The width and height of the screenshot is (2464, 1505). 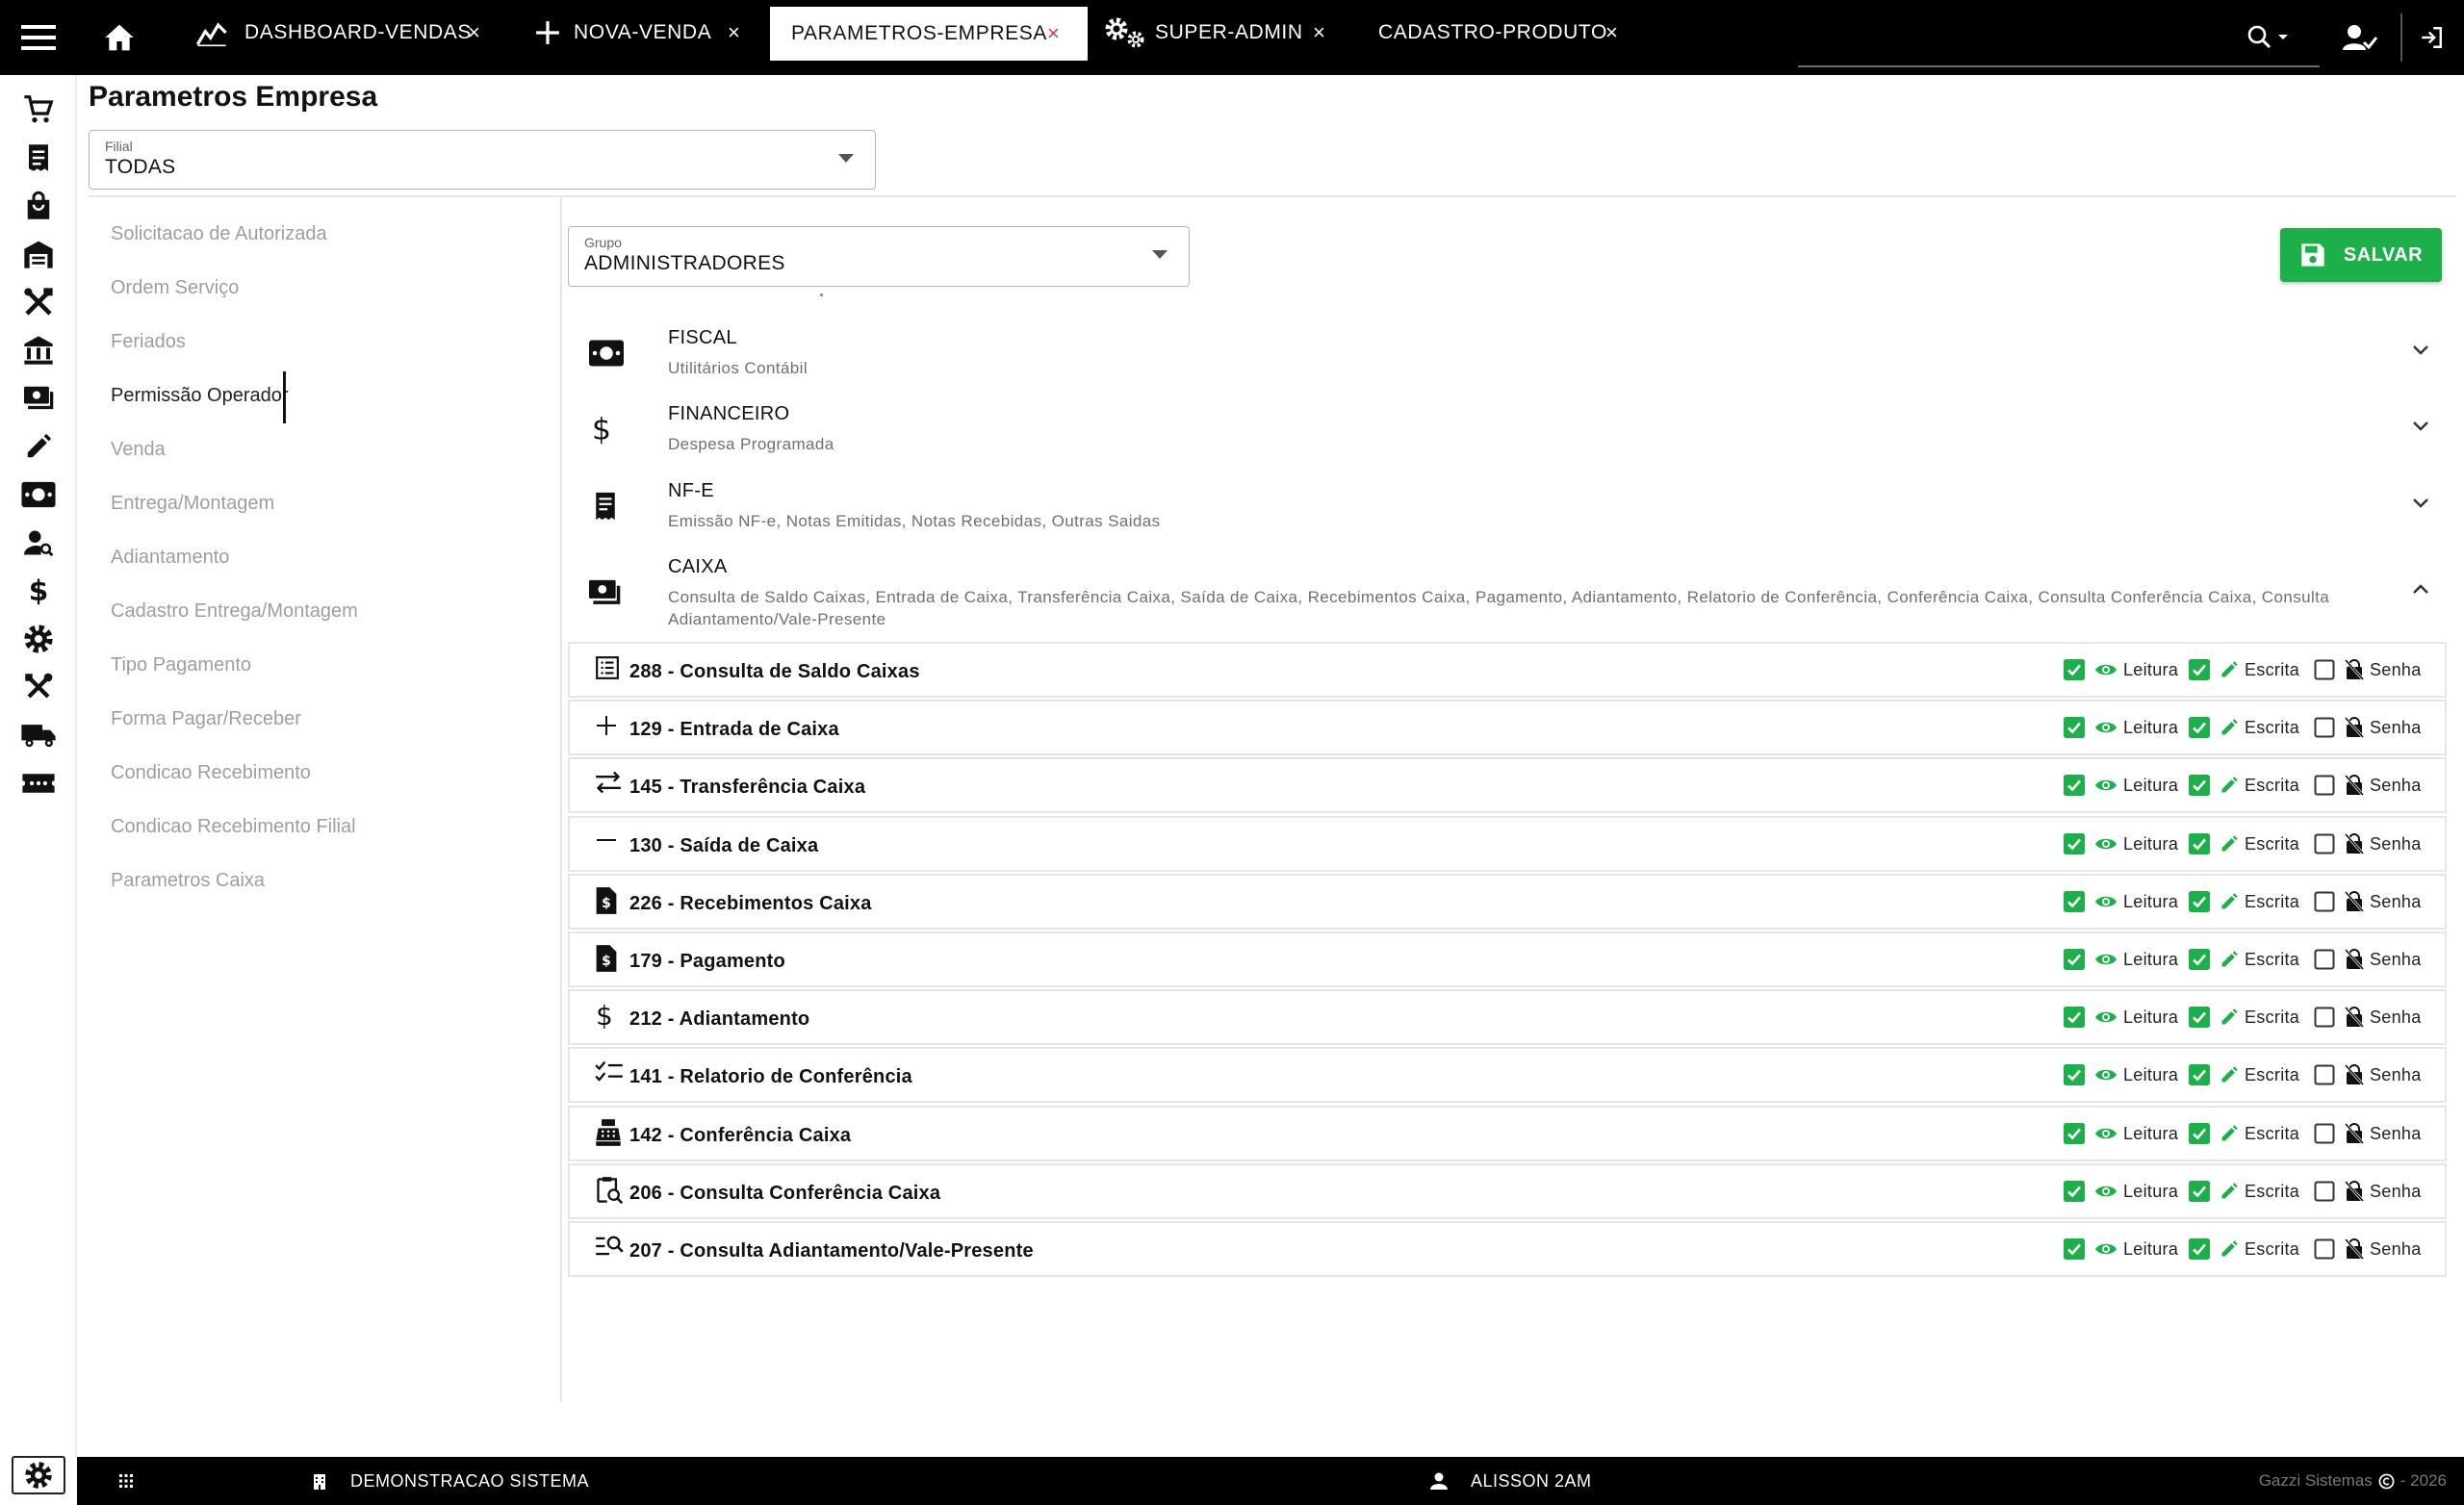 I want to click on permission-password-label: Senha, so click(x=2396, y=1017).